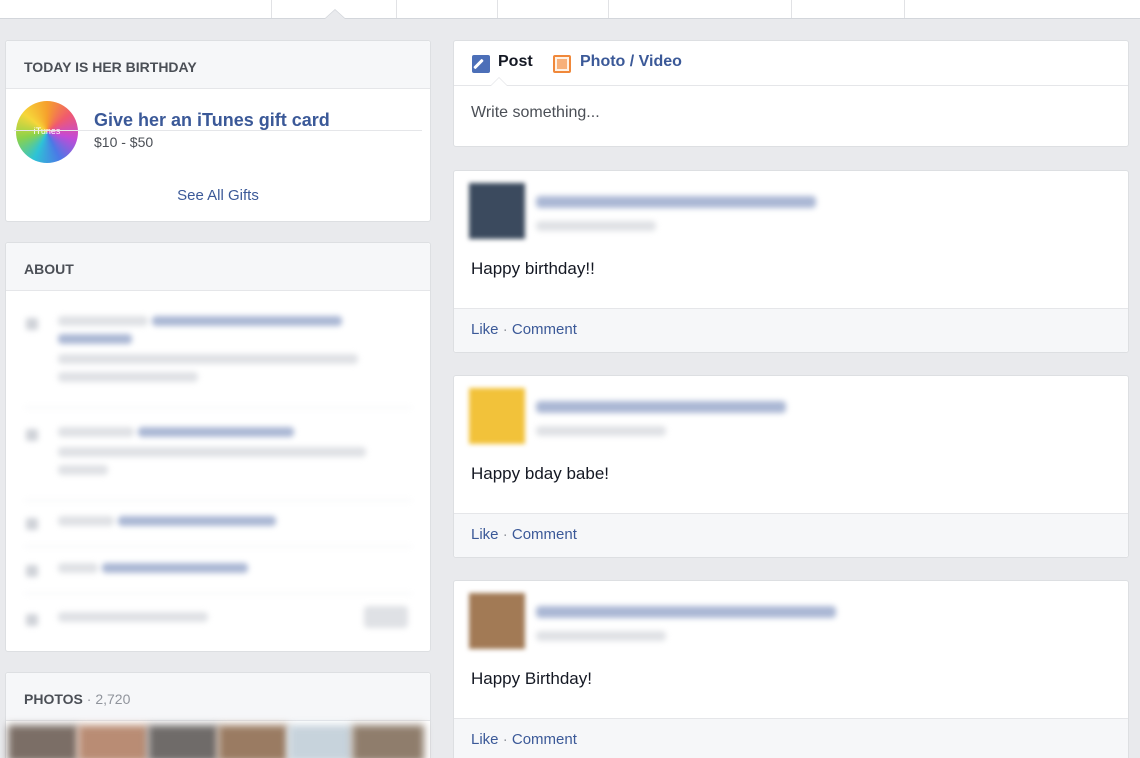 This screenshot has width=1140, height=758. I want to click on wall-post: Happy birthday!! Like · Comment, so click(791, 261).